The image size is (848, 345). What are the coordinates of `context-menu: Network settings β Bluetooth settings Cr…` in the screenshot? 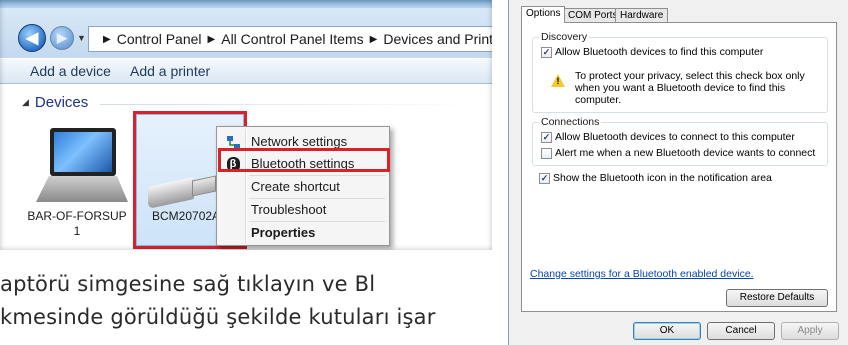 It's located at (303, 186).